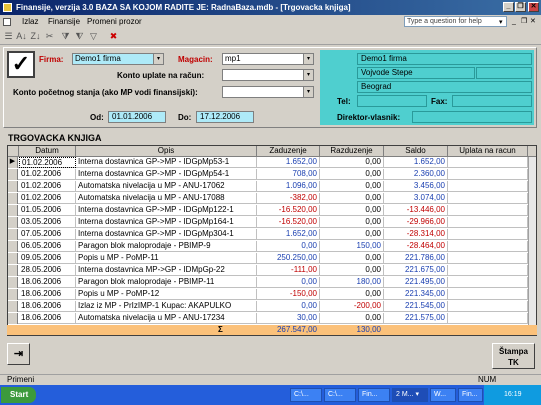 This screenshot has height=405, width=541. What do you see at coordinates (416, 198) in the screenshot?
I see `cell-saldo: 3.074,00` at bounding box center [416, 198].